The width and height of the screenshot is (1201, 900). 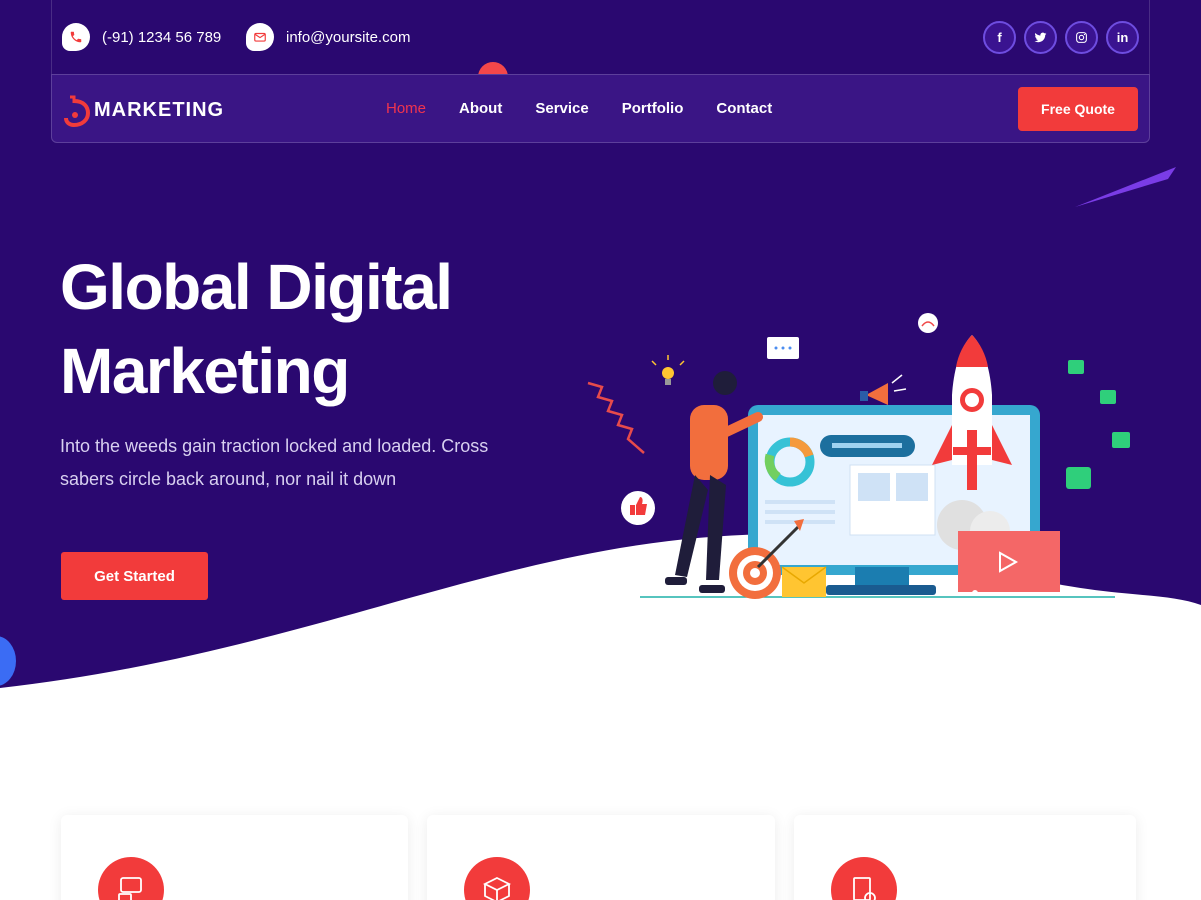 What do you see at coordinates (561, 108) in the screenshot?
I see `nav-item-service: Service` at bounding box center [561, 108].